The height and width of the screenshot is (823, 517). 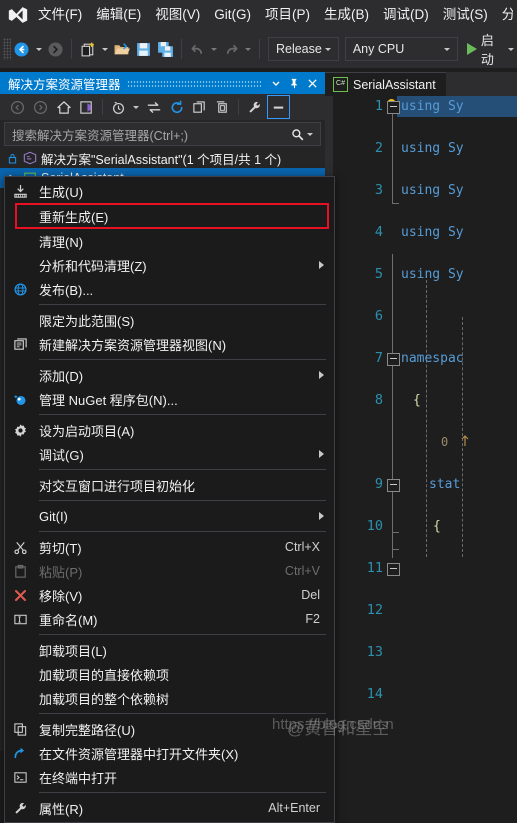 I want to click on context-menu-item-git: Git(I), so click(x=169, y=516).